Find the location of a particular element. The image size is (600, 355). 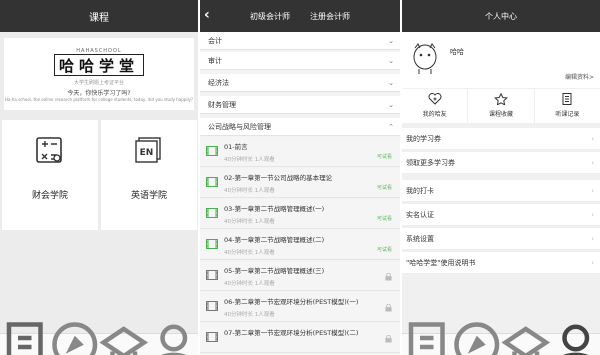

lesson-row: 02-第一章第一节公司战略的基本理论 40分钟时长 1人观看 可试看 is located at coordinates (300, 183).